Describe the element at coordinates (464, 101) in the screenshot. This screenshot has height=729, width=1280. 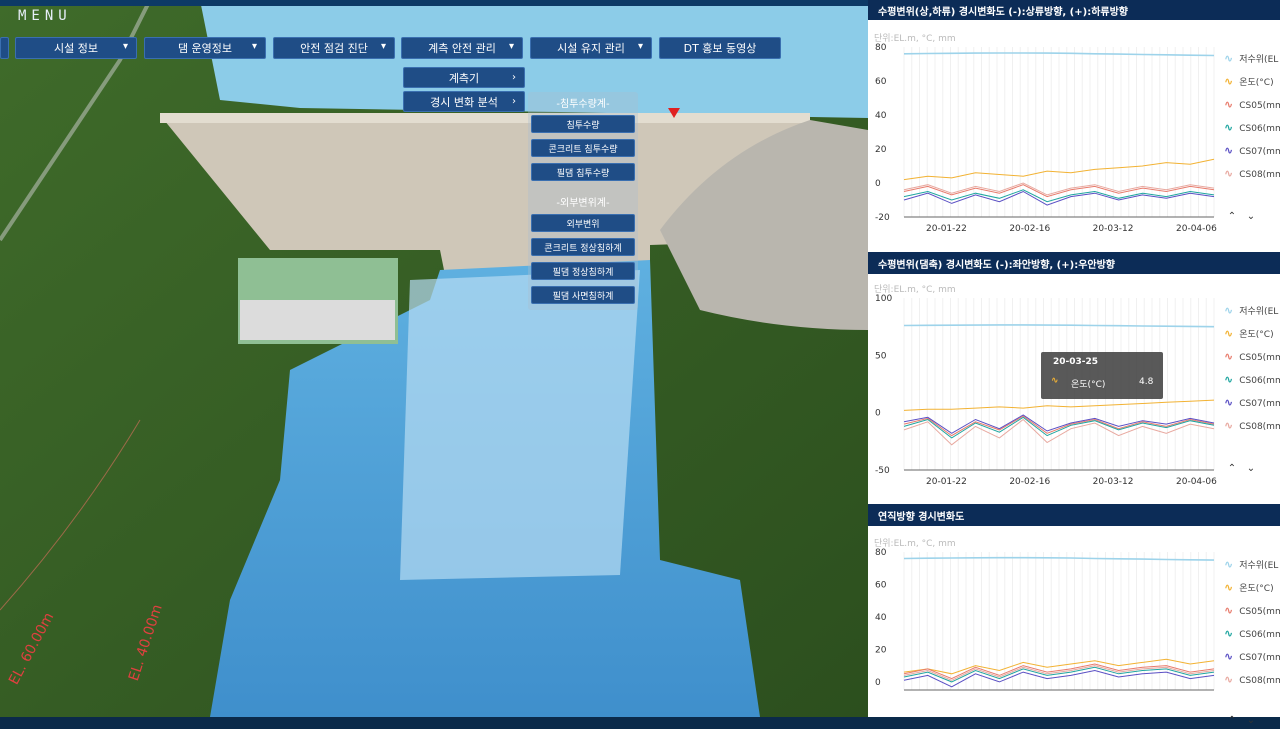
I see `submenu-time-series-analysis: 경시 변화 분석 ›` at that location.